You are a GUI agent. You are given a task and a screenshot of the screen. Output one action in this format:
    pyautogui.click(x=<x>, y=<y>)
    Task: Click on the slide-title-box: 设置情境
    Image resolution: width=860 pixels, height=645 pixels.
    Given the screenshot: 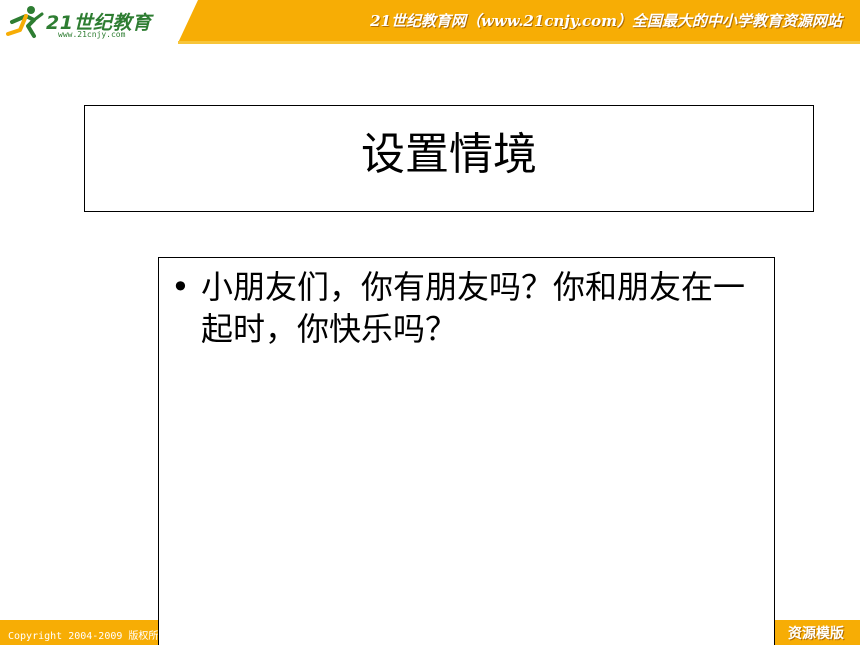 What is the action you would take?
    pyautogui.click(x=449, y=158)
    